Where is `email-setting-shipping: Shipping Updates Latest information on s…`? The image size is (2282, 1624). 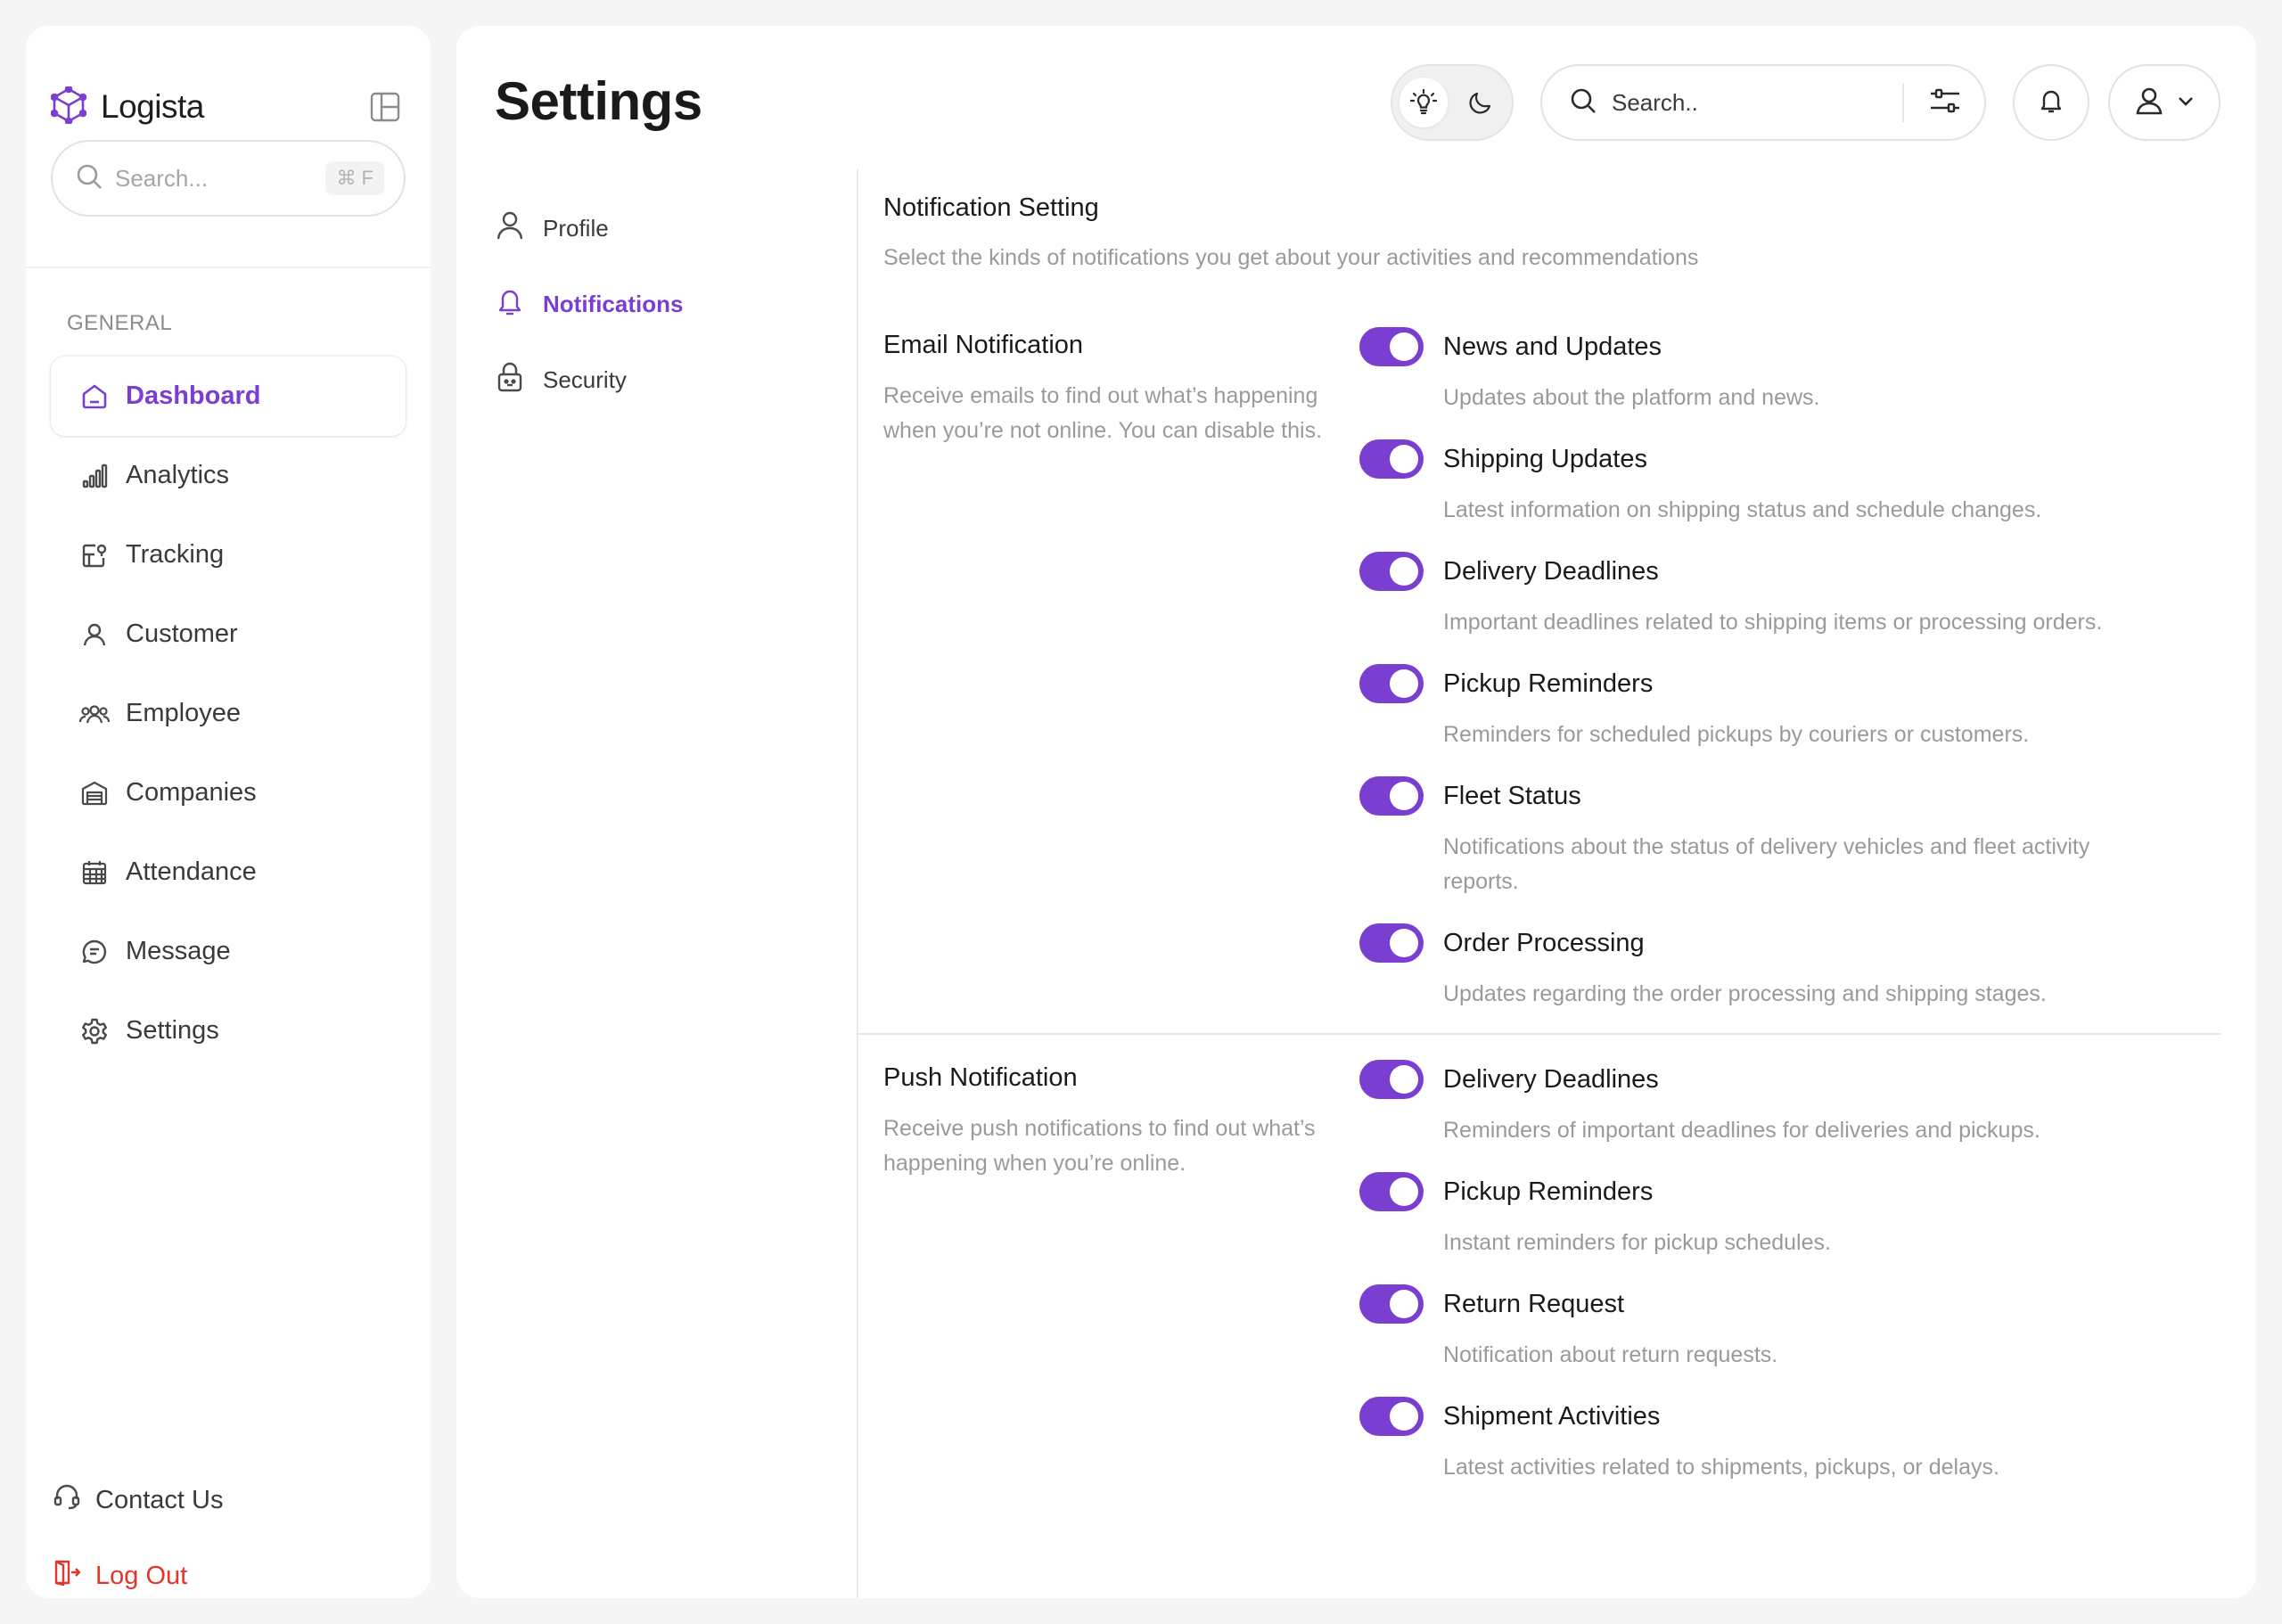
email-setting-shipping: Shipping Updates Latest information on s… is located at coordinates (1773, 483).